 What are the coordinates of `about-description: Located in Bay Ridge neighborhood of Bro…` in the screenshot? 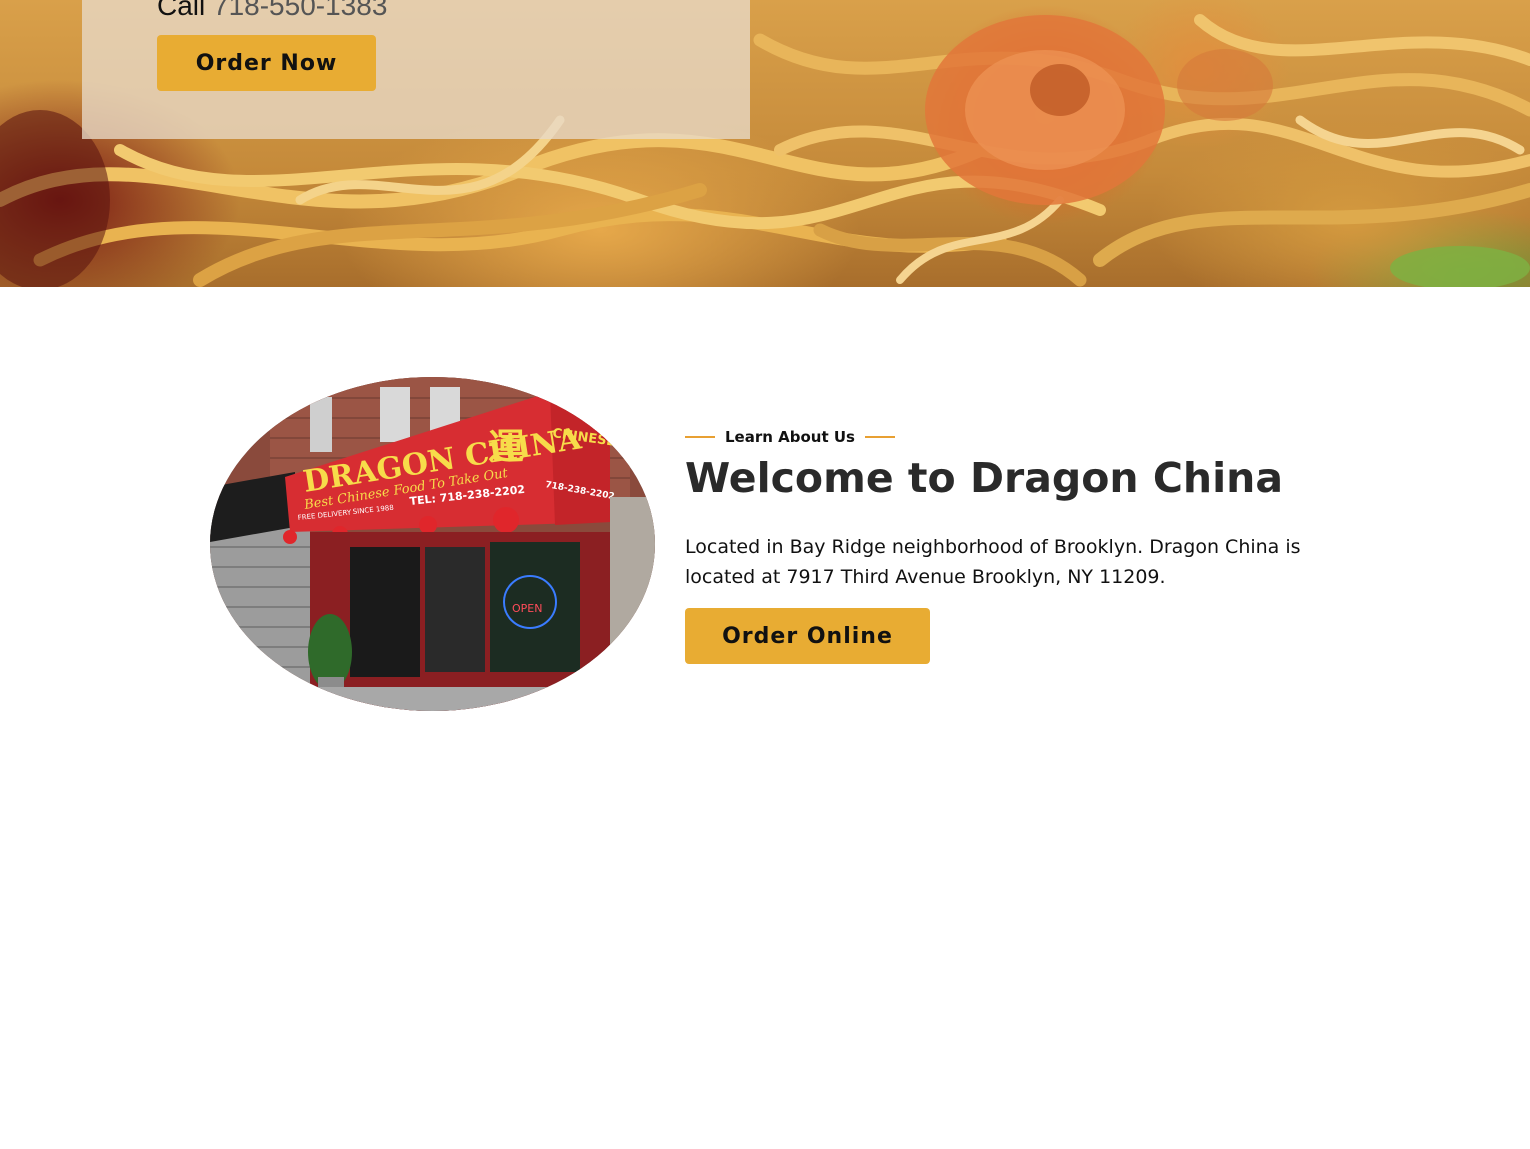 It's located at (993, 562).